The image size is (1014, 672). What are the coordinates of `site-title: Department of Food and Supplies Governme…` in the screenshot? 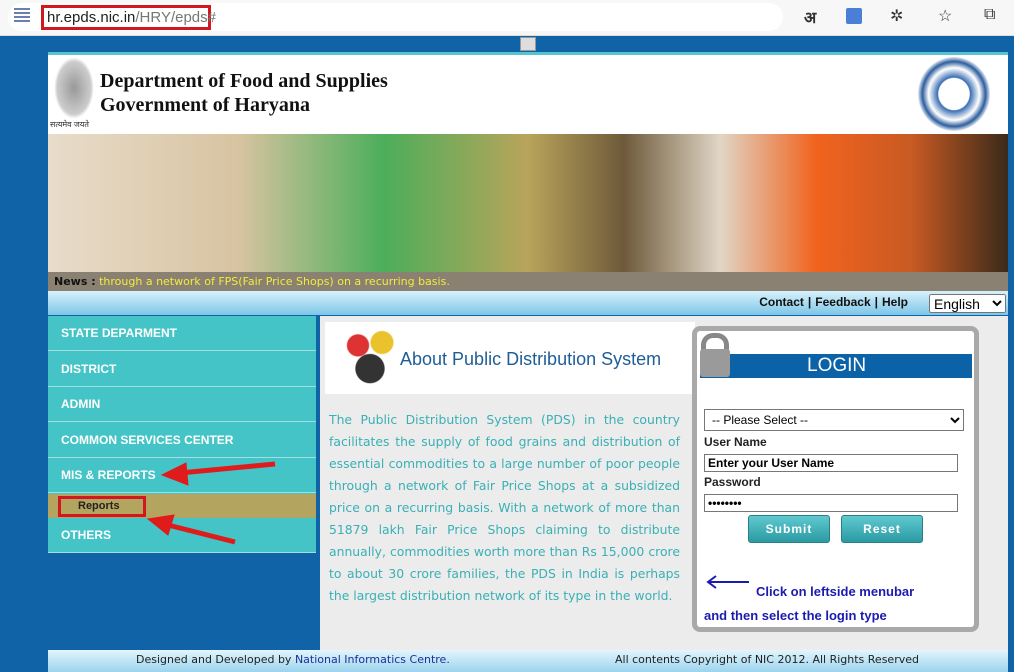 It's located at (244, 93).